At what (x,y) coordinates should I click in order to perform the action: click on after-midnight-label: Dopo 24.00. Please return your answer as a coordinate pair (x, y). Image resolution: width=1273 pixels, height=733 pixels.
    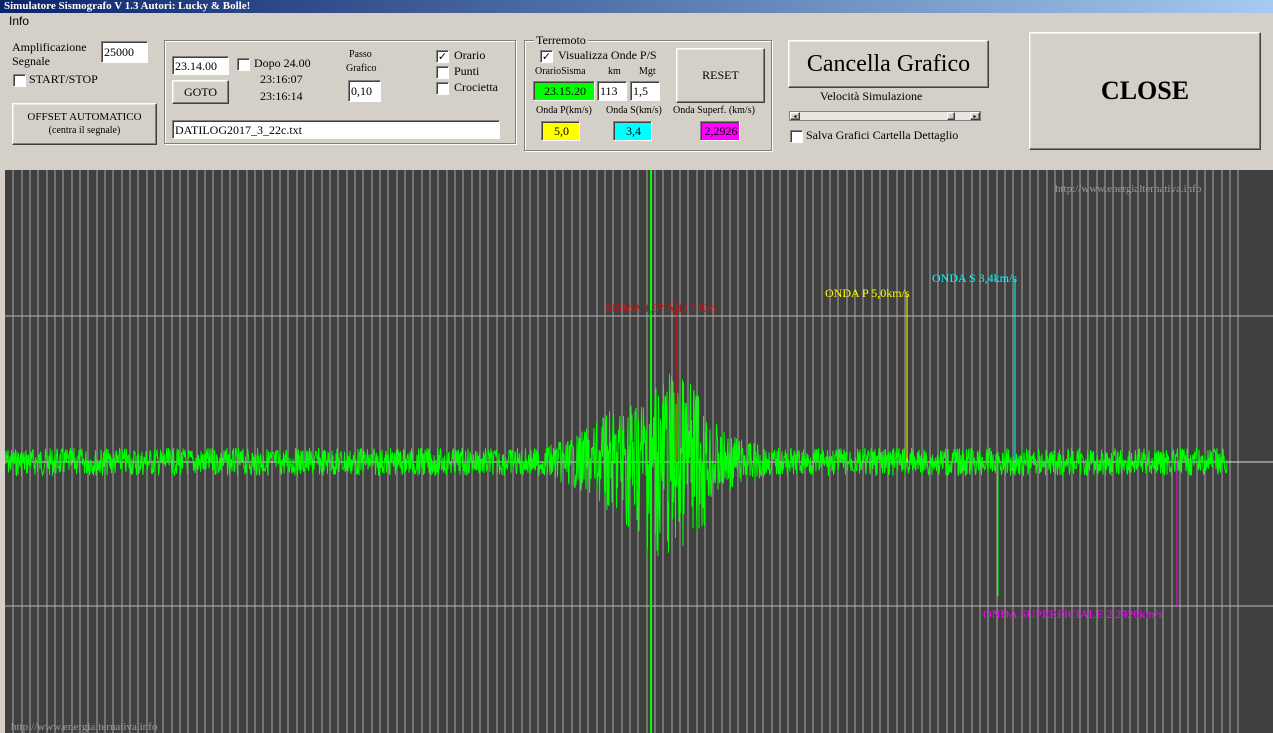
    Looking at the image, I should click on (282, 63).